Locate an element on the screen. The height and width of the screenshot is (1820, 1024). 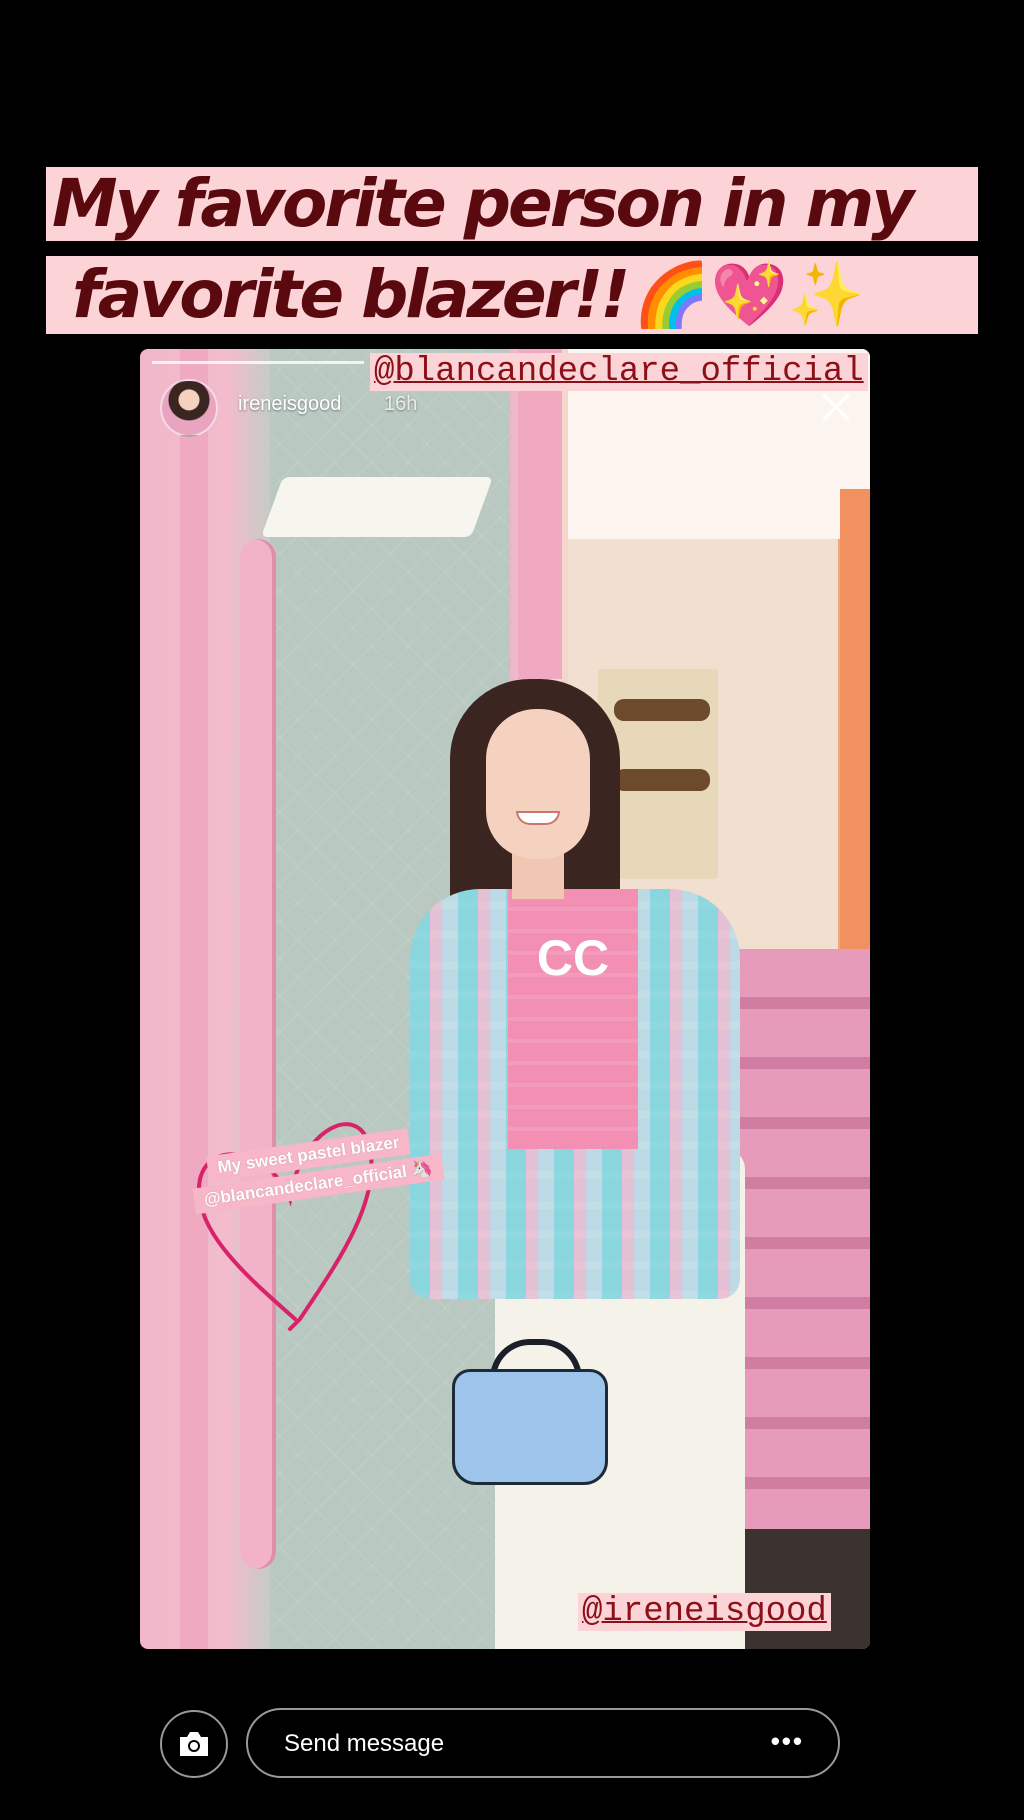
story-timestamp: 16h is located at coordinates (401, 404).